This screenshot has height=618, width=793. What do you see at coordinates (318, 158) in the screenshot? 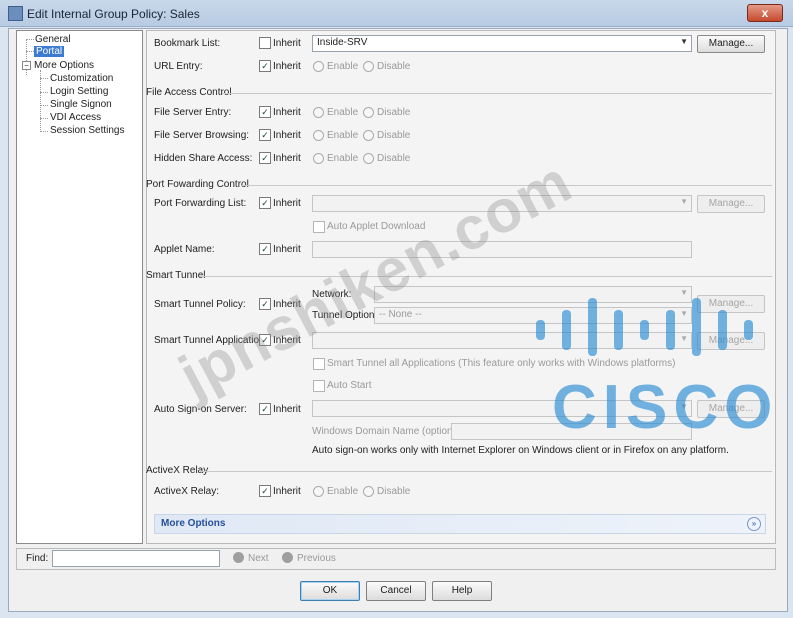
I see `hidden-share-access-enable-radio` at bounding box center [318, 158].